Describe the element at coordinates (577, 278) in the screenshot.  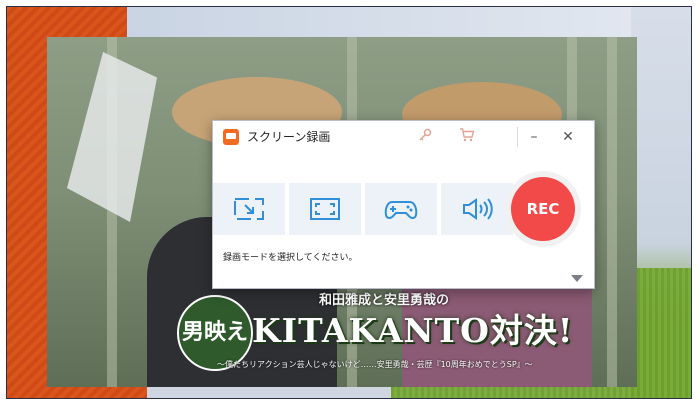
I see `expand-arrow-icon` at that location.